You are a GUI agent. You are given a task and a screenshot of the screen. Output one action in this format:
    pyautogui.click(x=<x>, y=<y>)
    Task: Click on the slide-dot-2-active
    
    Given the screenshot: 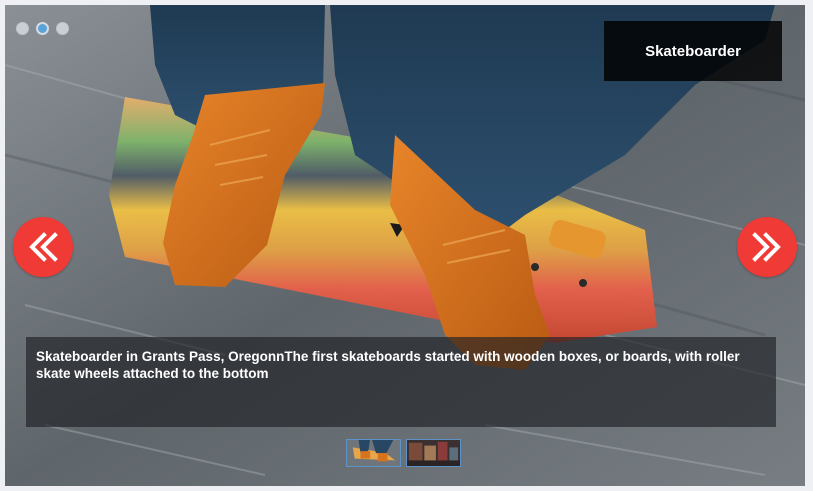 What is the action you would take?
    pyautogui.click(x=42, y=28)
    